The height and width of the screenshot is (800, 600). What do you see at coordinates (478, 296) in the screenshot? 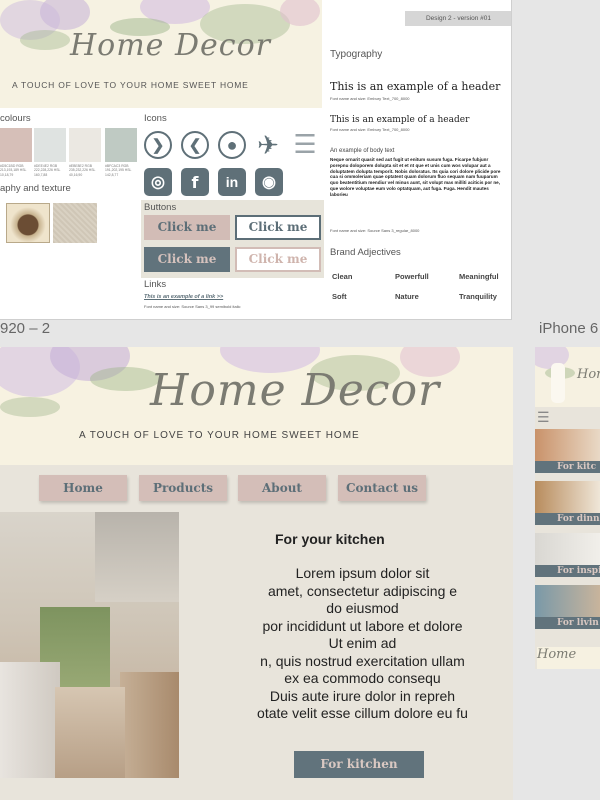
I see `adjective: Tranquility` at bounding box center [478, 296].